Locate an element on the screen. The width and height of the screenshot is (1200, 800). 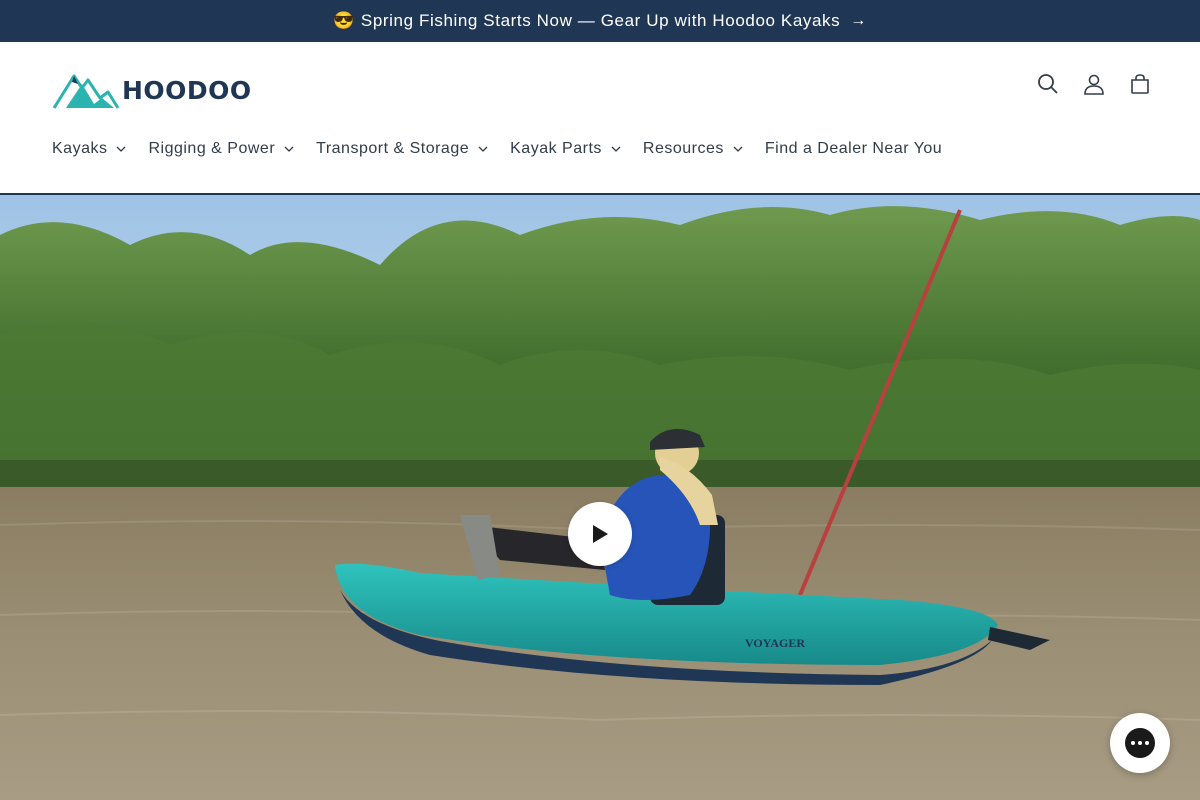
nav-item-transport-storage: Transport & Storage is located at coordinates (402, 149).